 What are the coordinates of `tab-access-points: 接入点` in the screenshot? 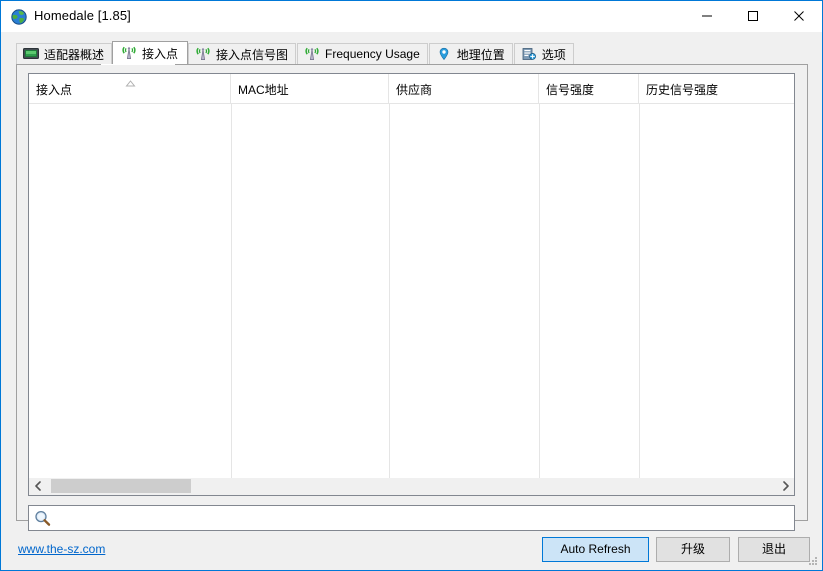 It's located at (150, 52).